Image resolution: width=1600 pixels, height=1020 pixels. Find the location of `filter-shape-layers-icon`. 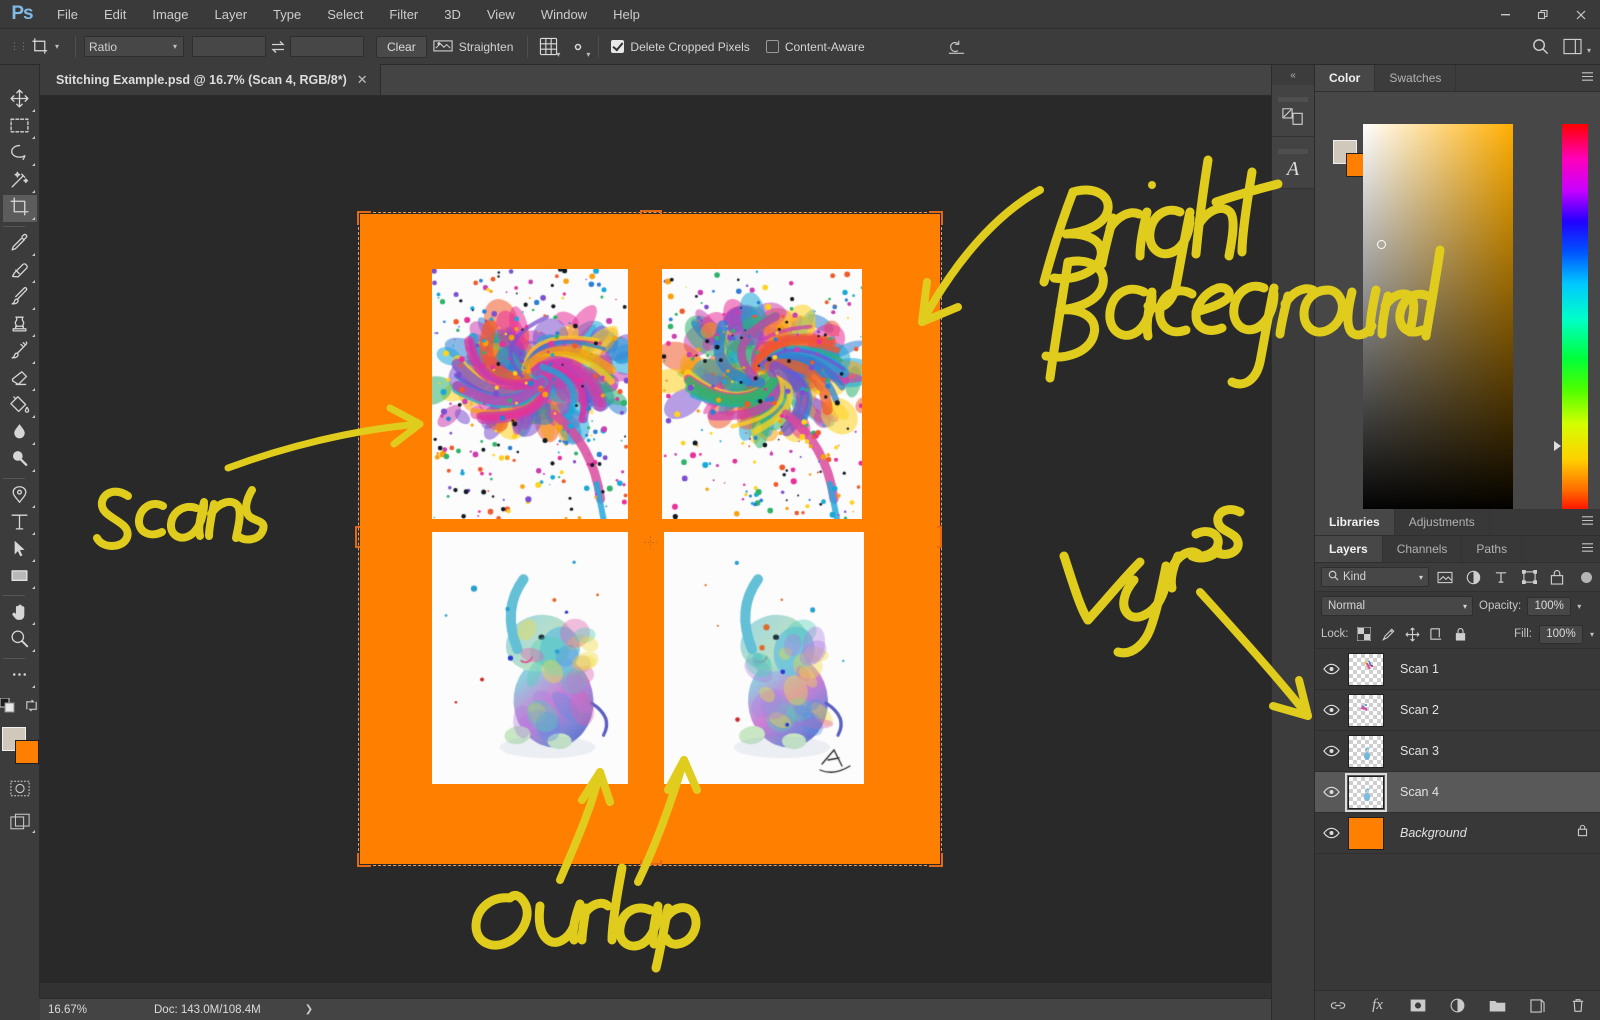

filter-shape-layers-icon is located at coordinates (1529, 577).